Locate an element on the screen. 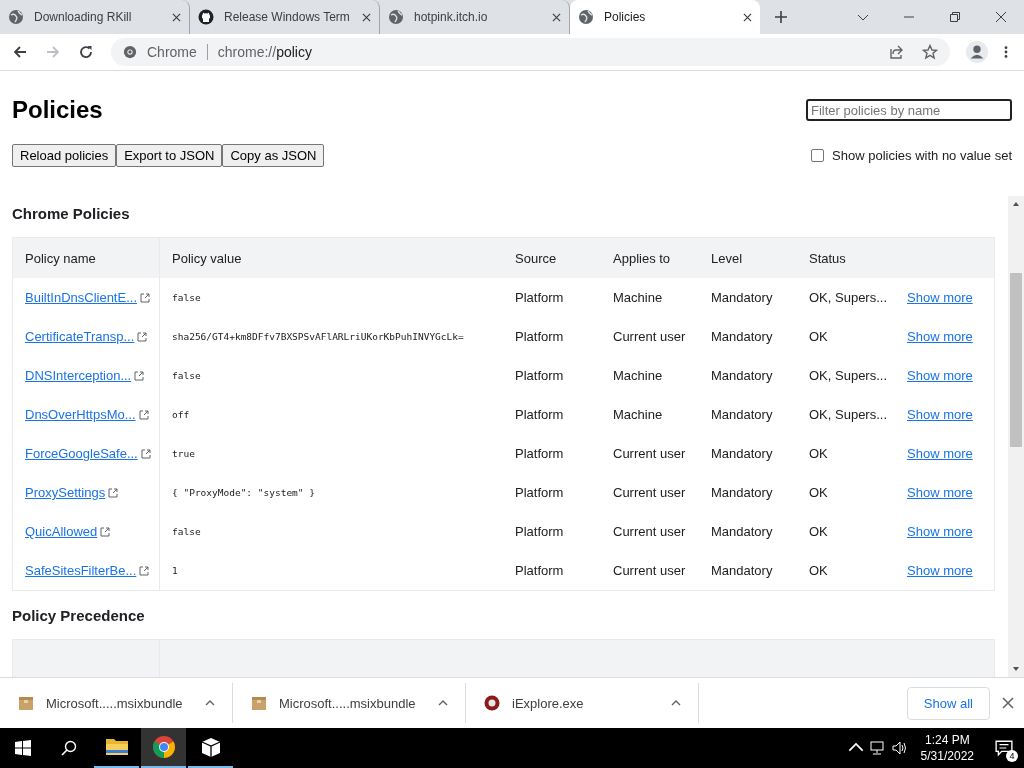 The width and height of the screenshot is (1024, 768). policy-value: true is located at coordinates (183, 453).